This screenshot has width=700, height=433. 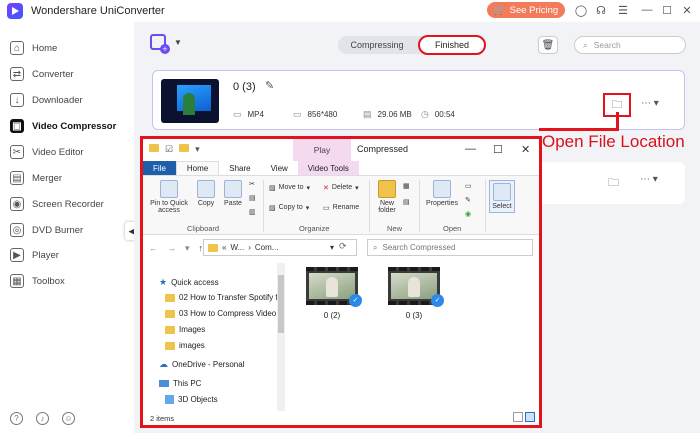 I want to click on tab-video-tools: Video Tools, so click(x=328, y=168).